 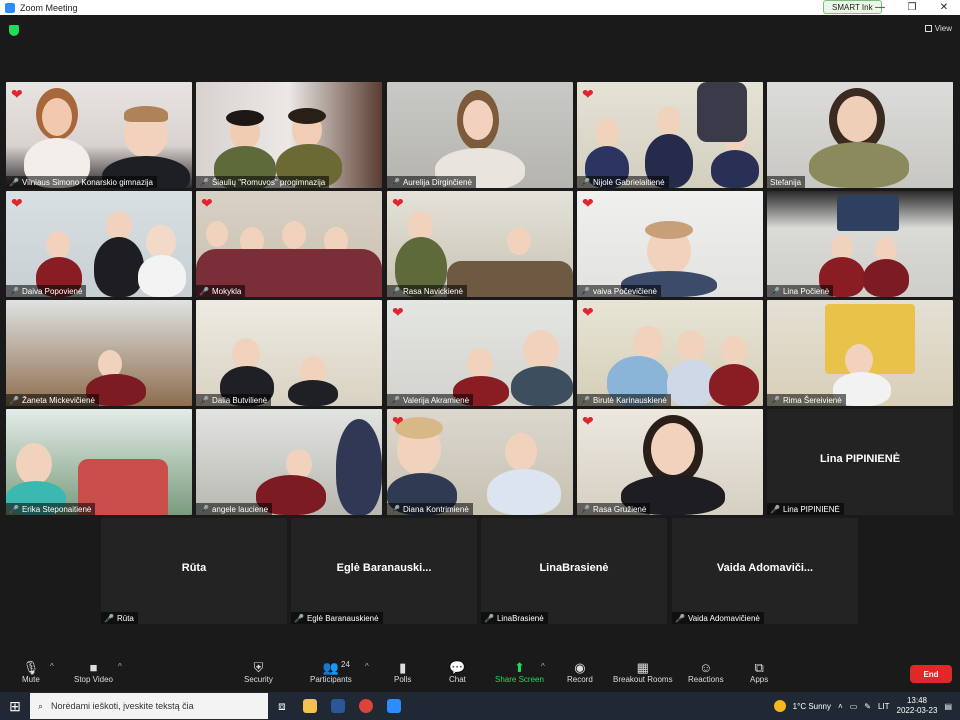 What do you see at coordinates (310, 706) in the screenshot?
I see `file-explorer-icon` at bounding box center [310, 706].